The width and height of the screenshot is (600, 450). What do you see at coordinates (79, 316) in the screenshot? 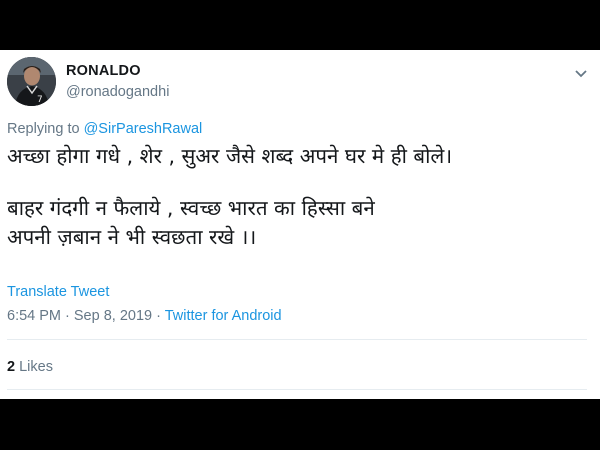
I see `timestamp: 6:54 PM · Sep 8, 2019` at bounding box center [79, 316].